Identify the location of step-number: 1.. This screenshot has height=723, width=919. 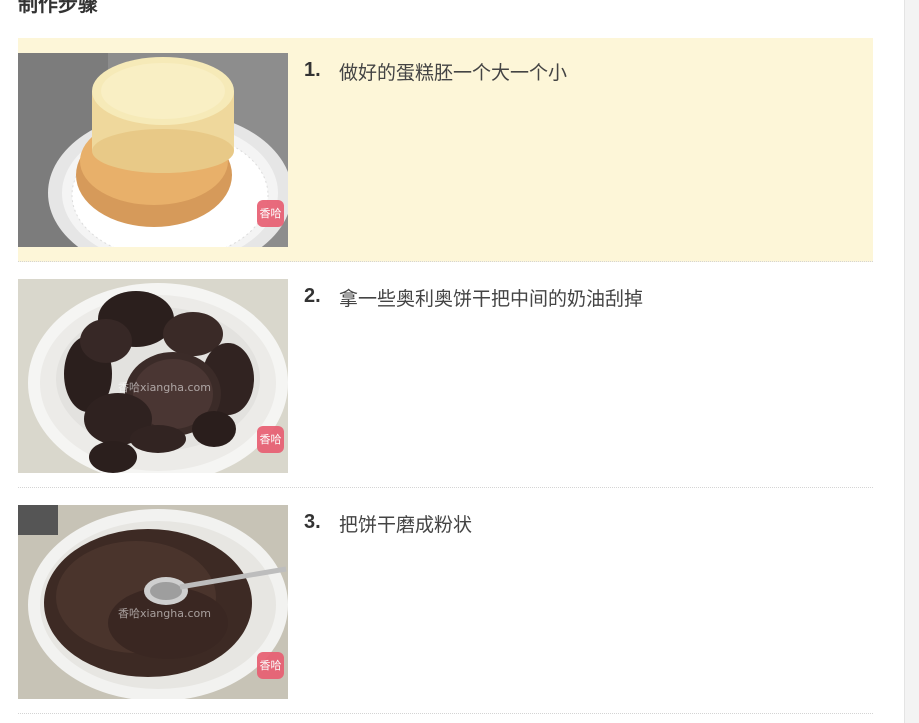
(312, 70).